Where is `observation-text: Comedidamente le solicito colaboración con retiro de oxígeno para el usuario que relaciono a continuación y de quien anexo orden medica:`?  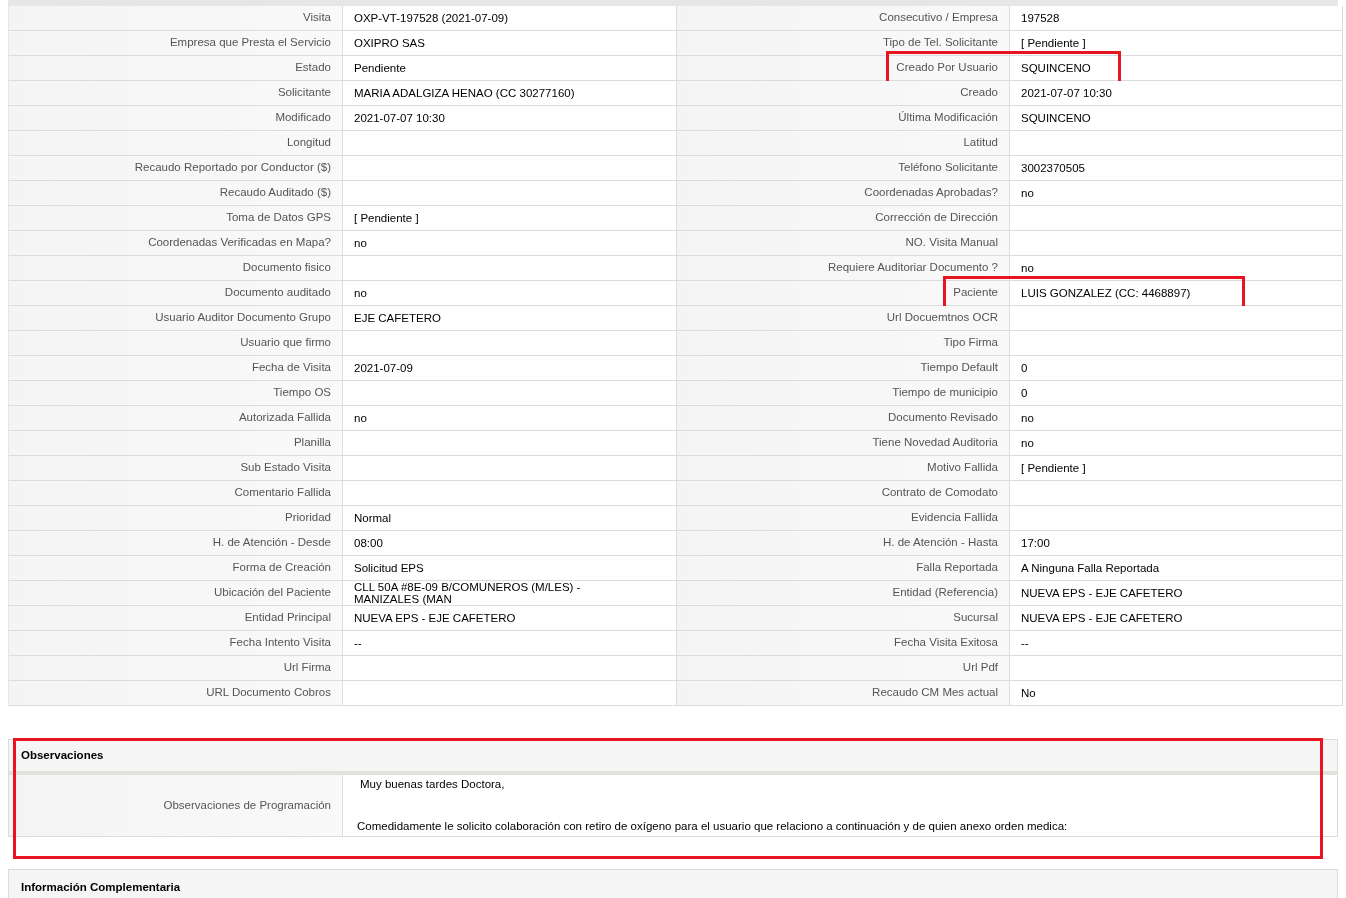
observation-text: Comedidamente le solicito colaboración con retiro de oxígeno para el usuario que relaciono a continuación y de quien anexo orden medica: is located at coordinates (713, 826).